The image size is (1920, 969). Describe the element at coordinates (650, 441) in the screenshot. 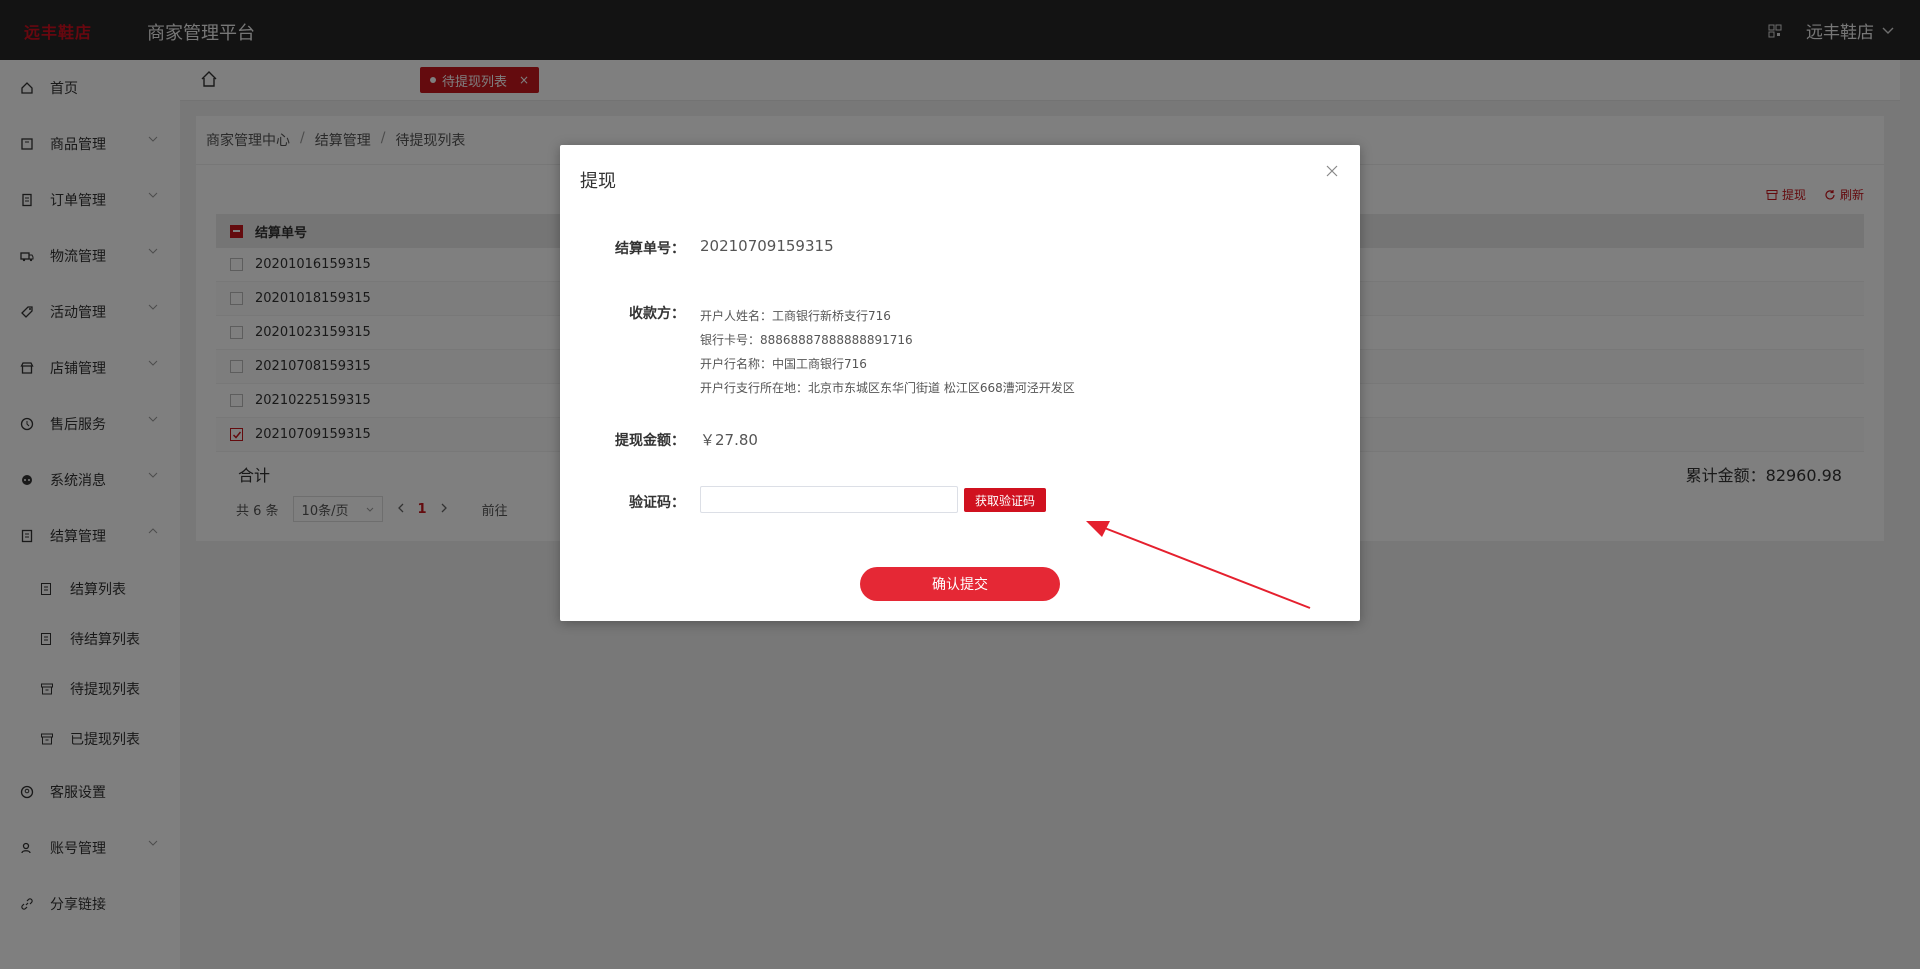

I see `amount-label: 提现金额：` at that location.